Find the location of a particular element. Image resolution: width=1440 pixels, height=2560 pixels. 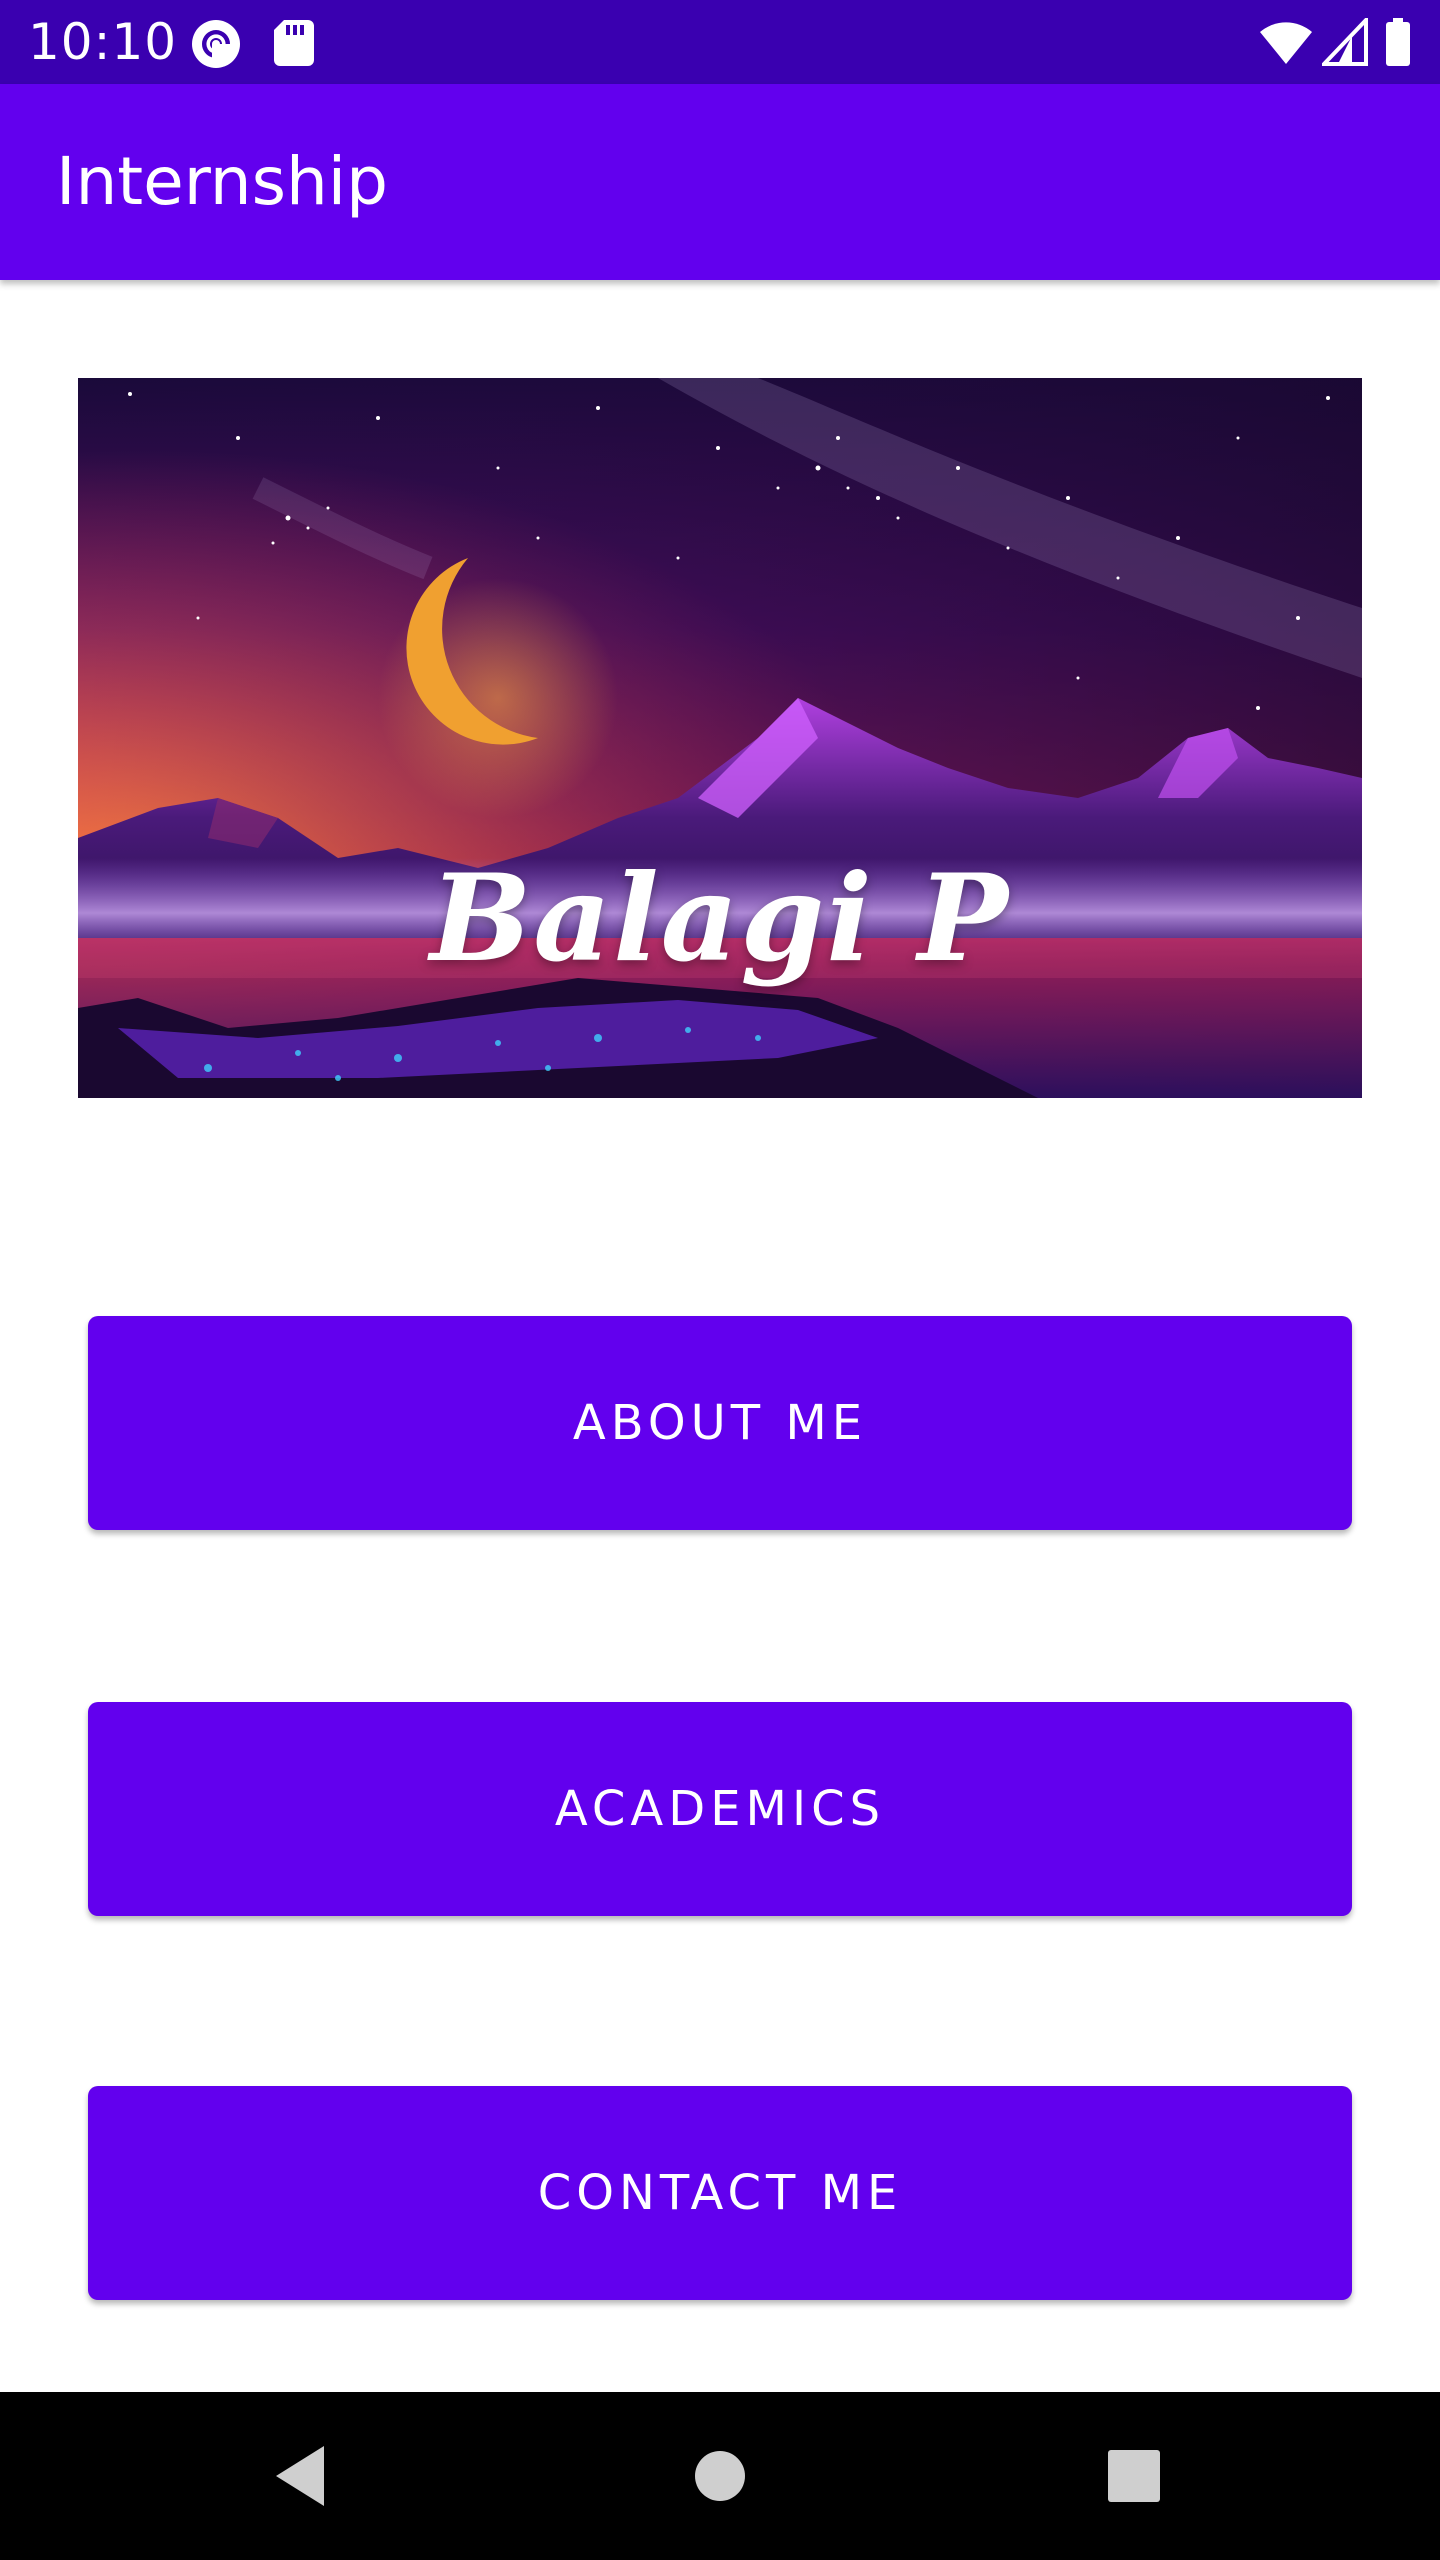

sd-card-icon is located at coordinates (294, 44).